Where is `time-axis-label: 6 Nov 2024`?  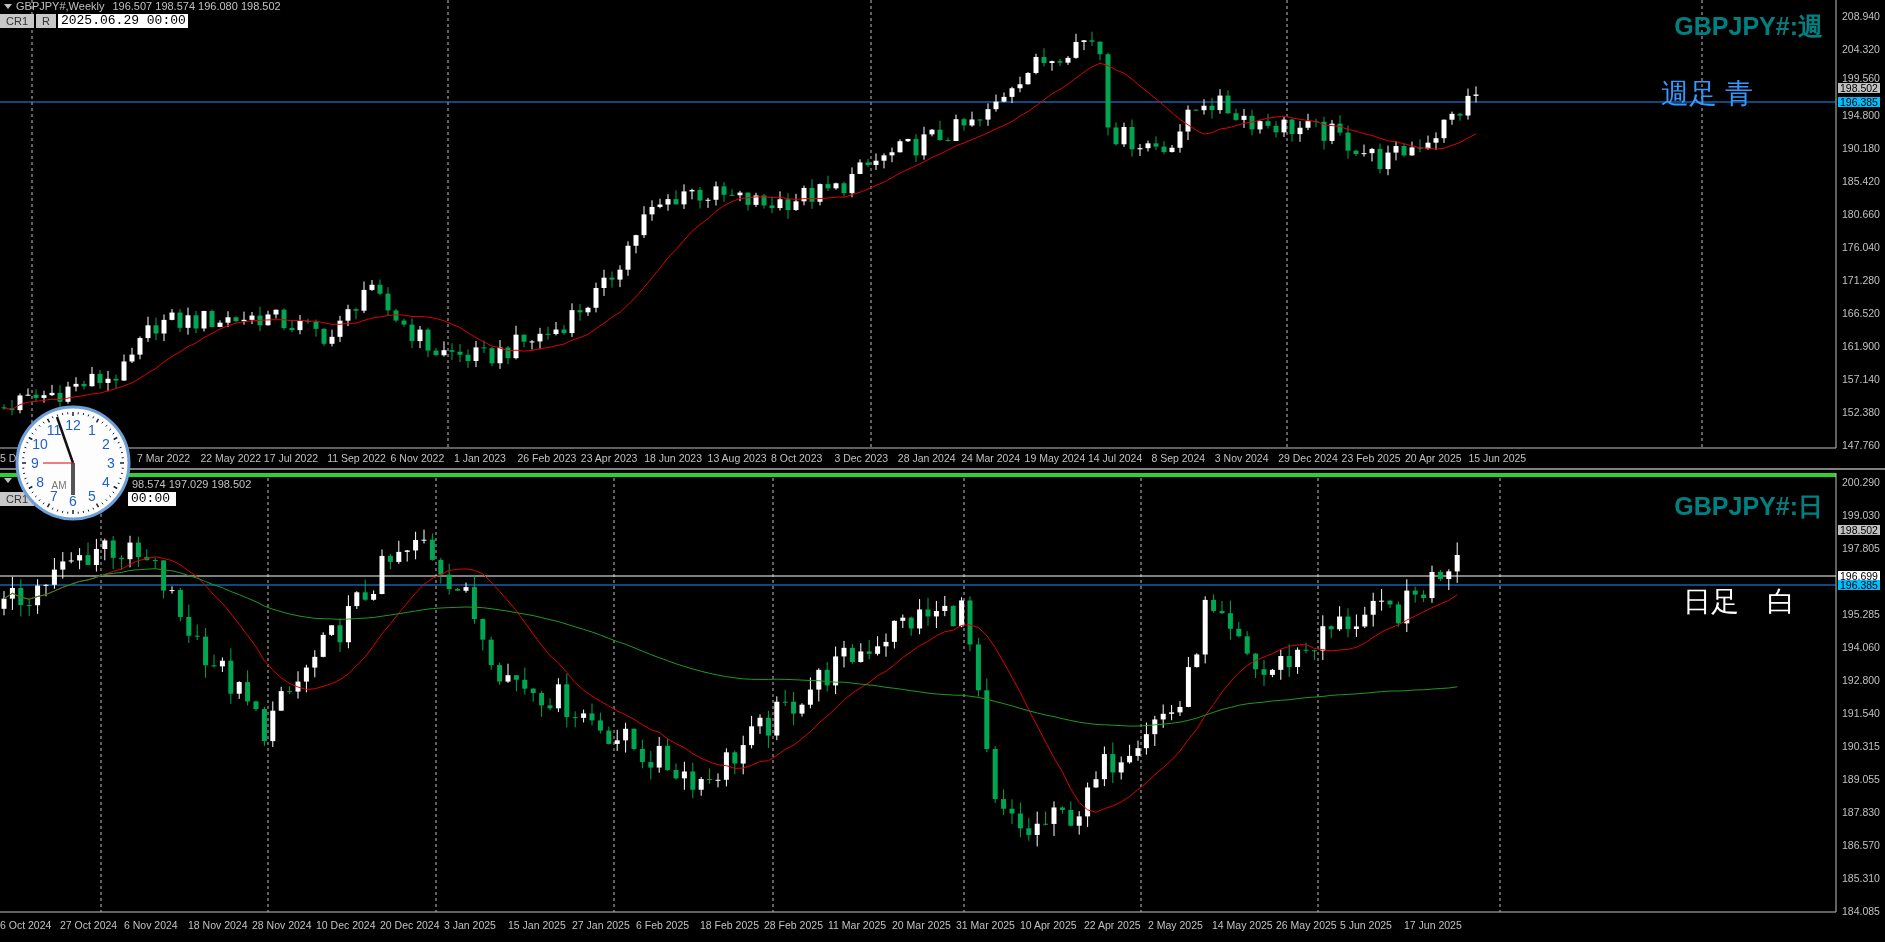 time-axis-label: 6 Nov 2024 is located at coordinates (151, 925).